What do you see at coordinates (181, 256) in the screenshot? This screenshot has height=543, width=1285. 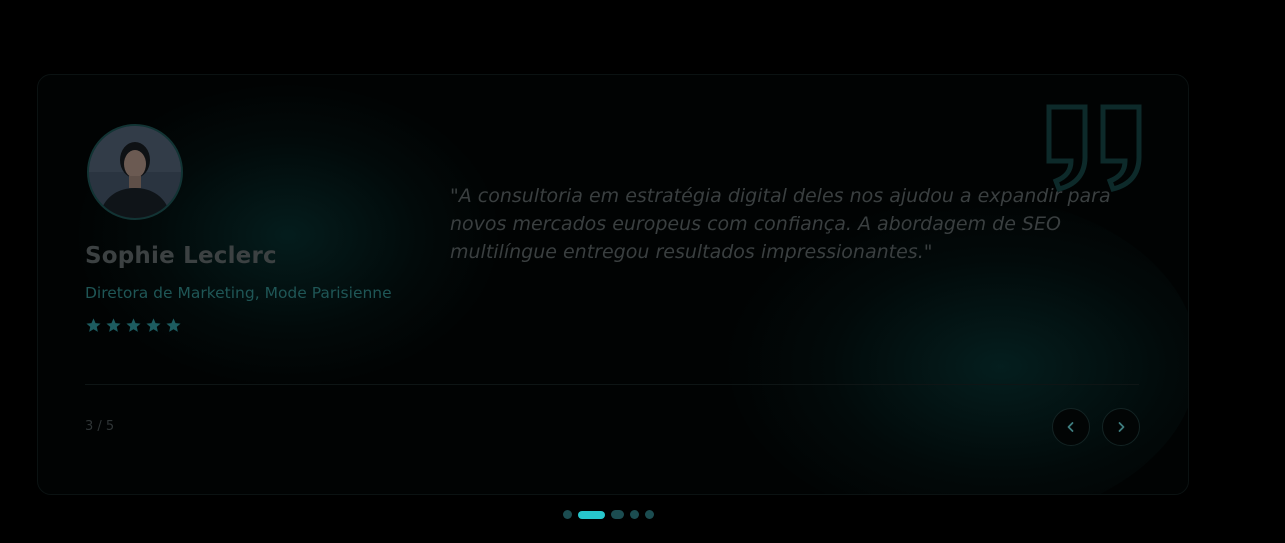 I see `reviewer-name: Sophie Leclerc` at bounding box center [181, 256].